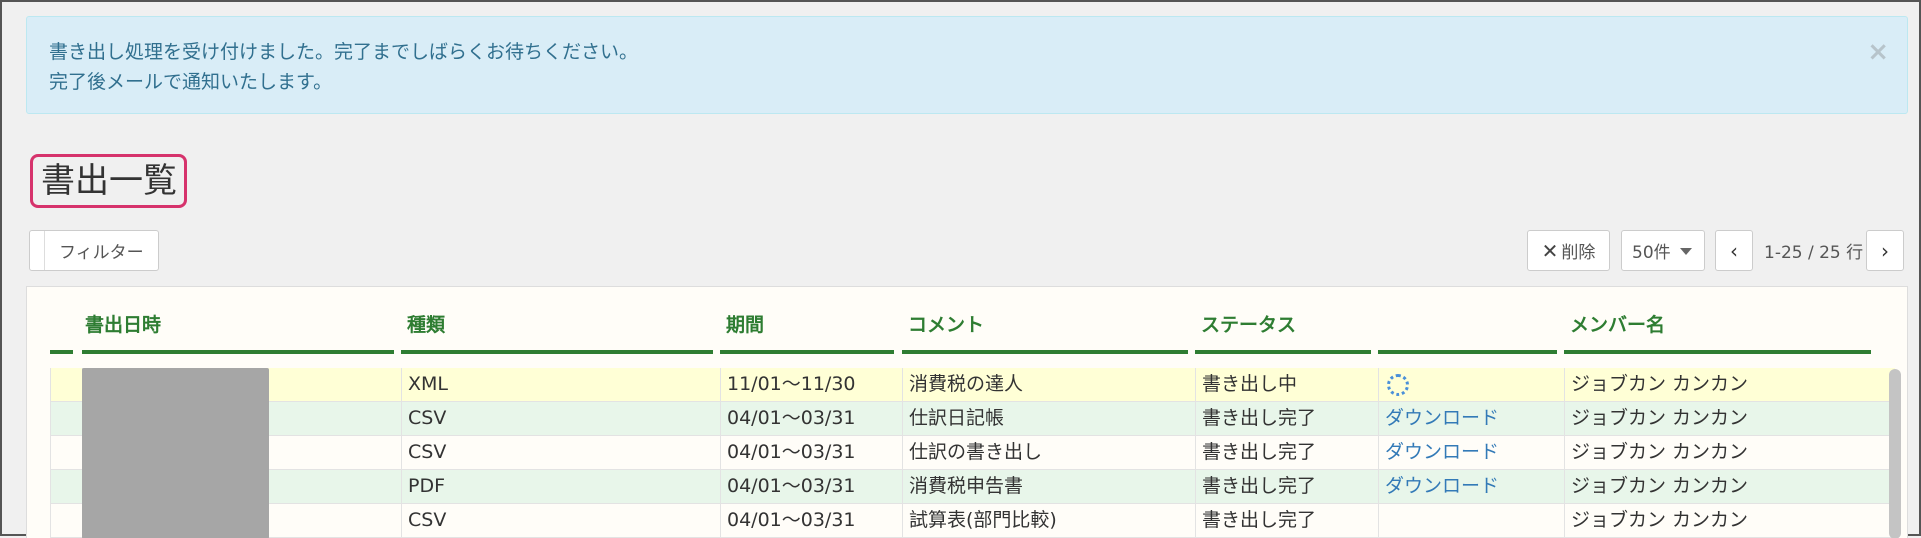  I want to click on prev-page-button: ‹, so click(1734, 250).